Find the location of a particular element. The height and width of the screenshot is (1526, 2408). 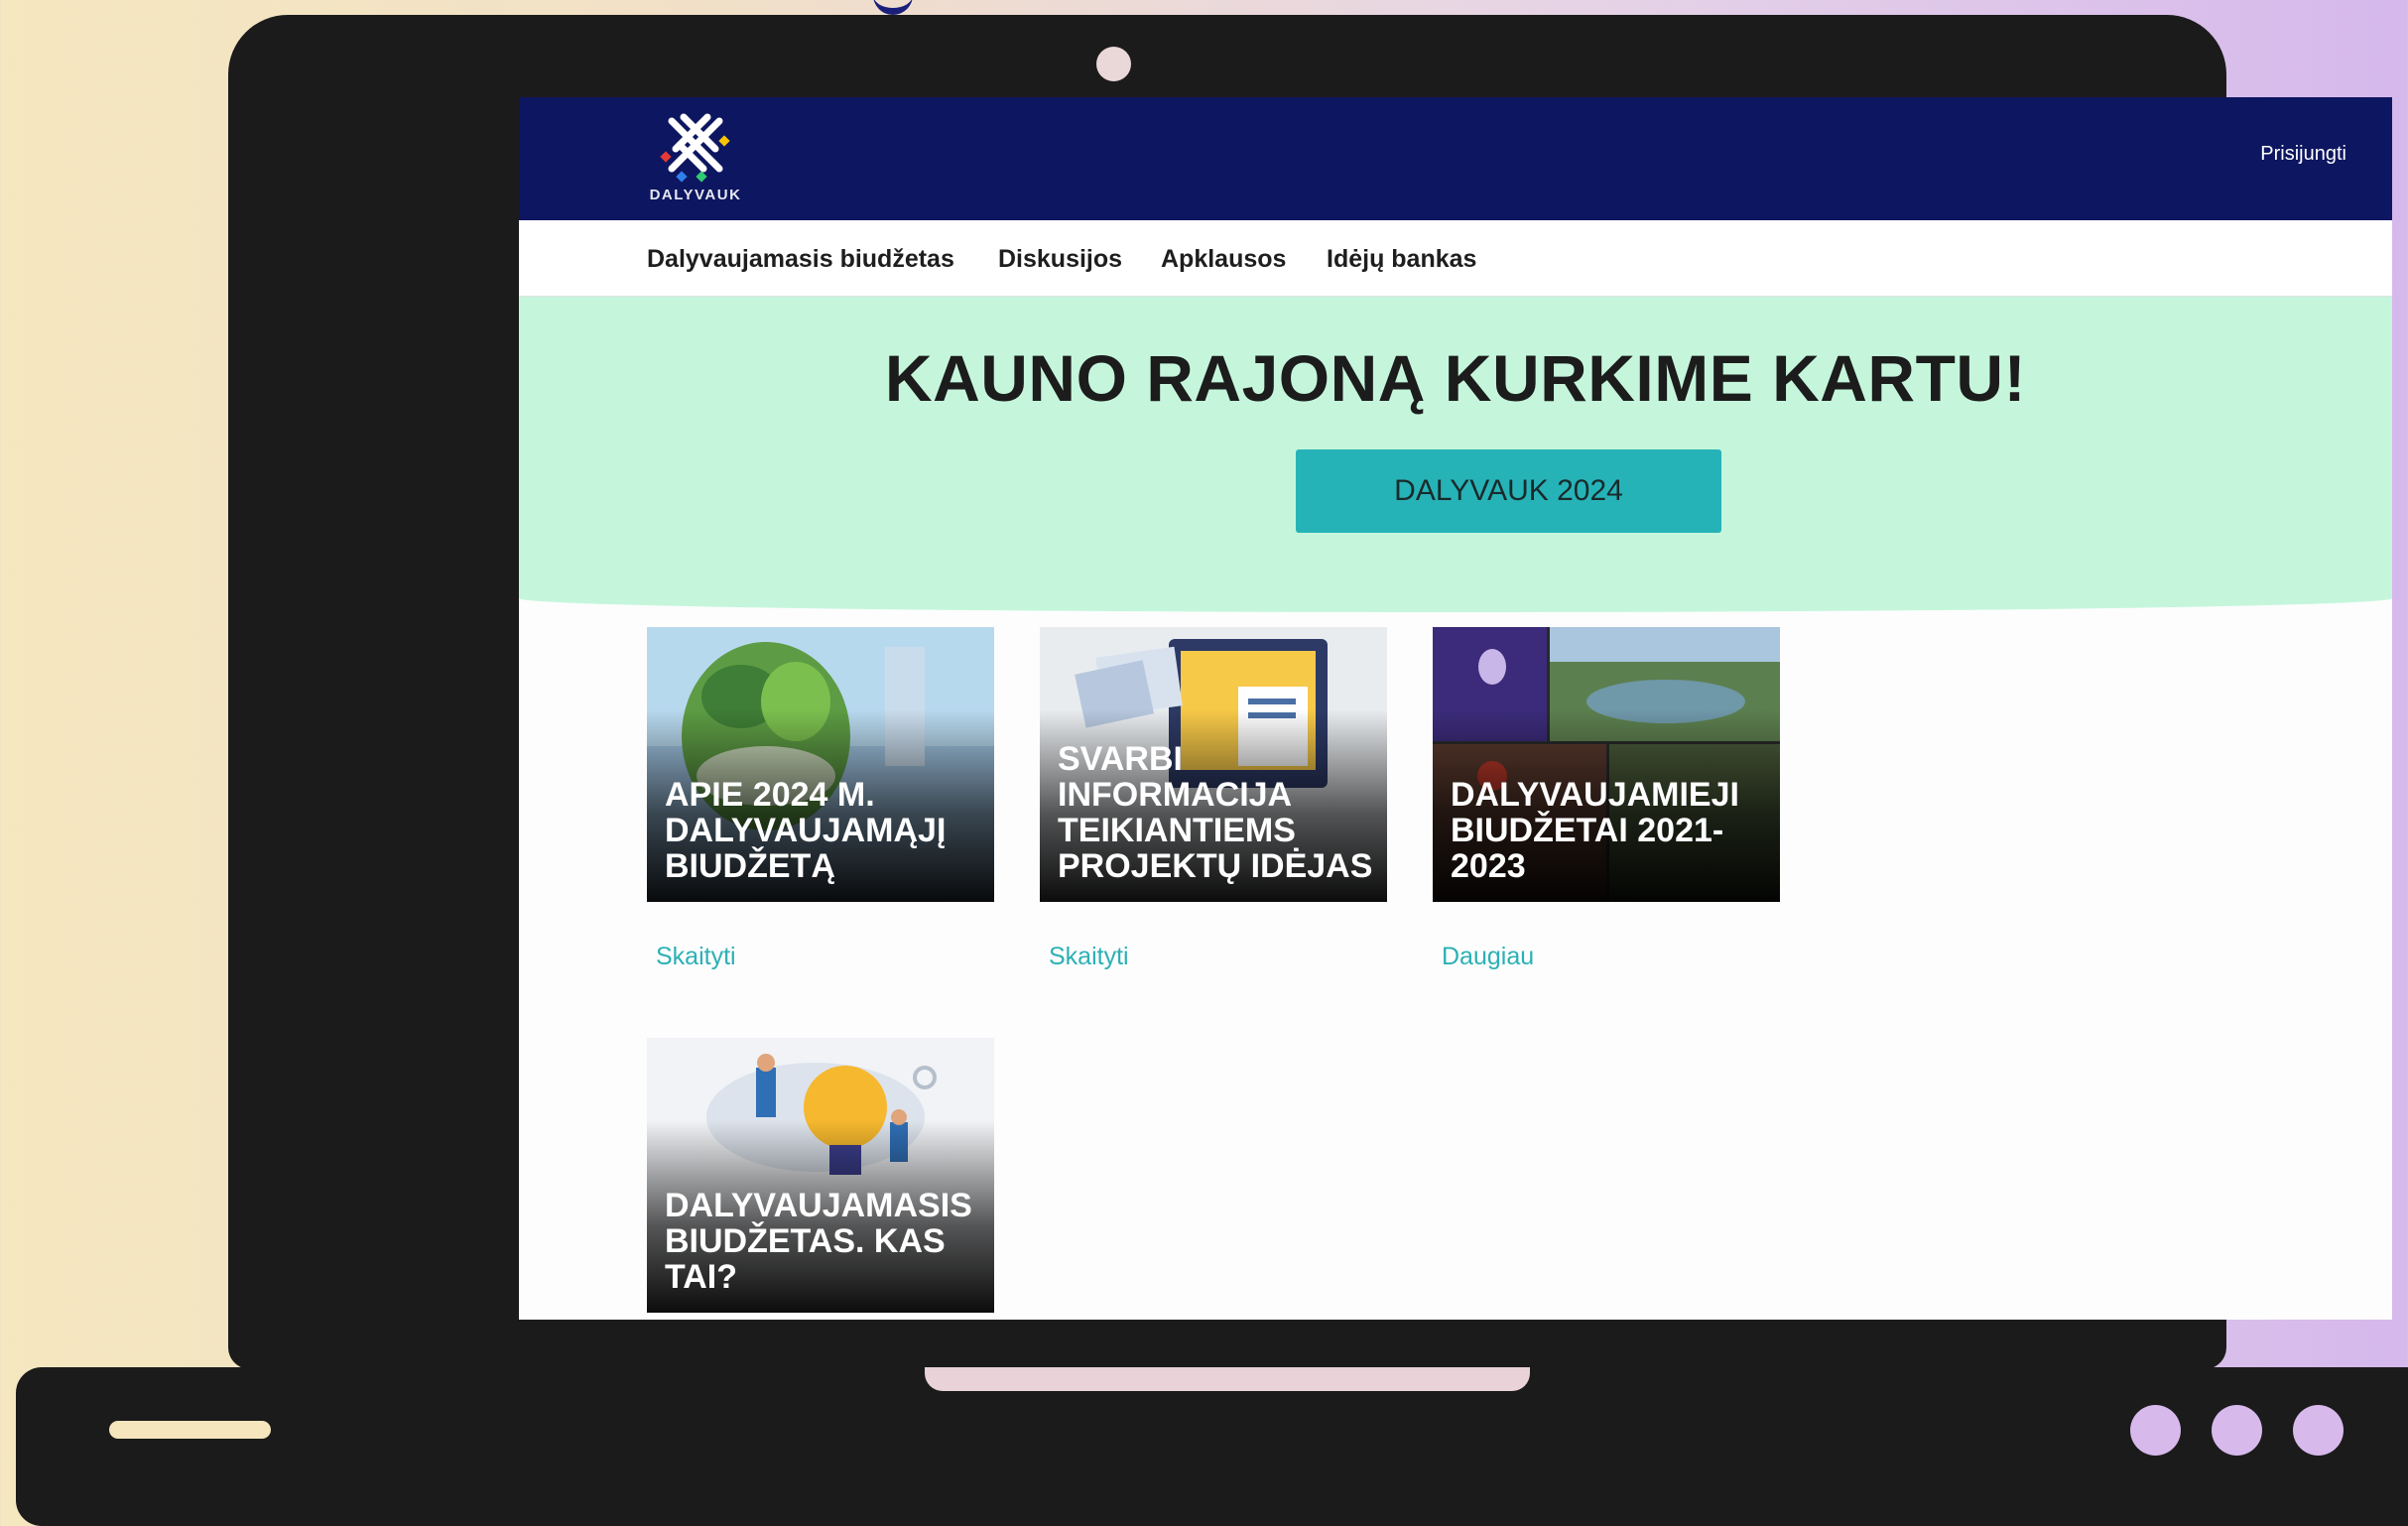

nav-item-discussions: Diskusijos is located at coordinates (1060, 259).